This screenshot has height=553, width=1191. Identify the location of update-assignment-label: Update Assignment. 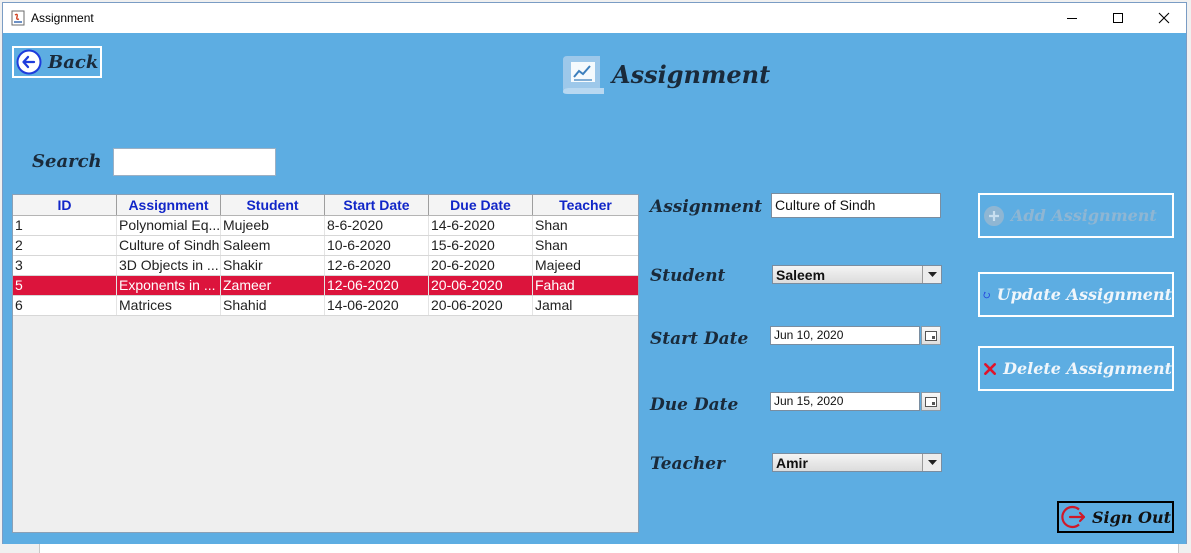
(1084, 294).